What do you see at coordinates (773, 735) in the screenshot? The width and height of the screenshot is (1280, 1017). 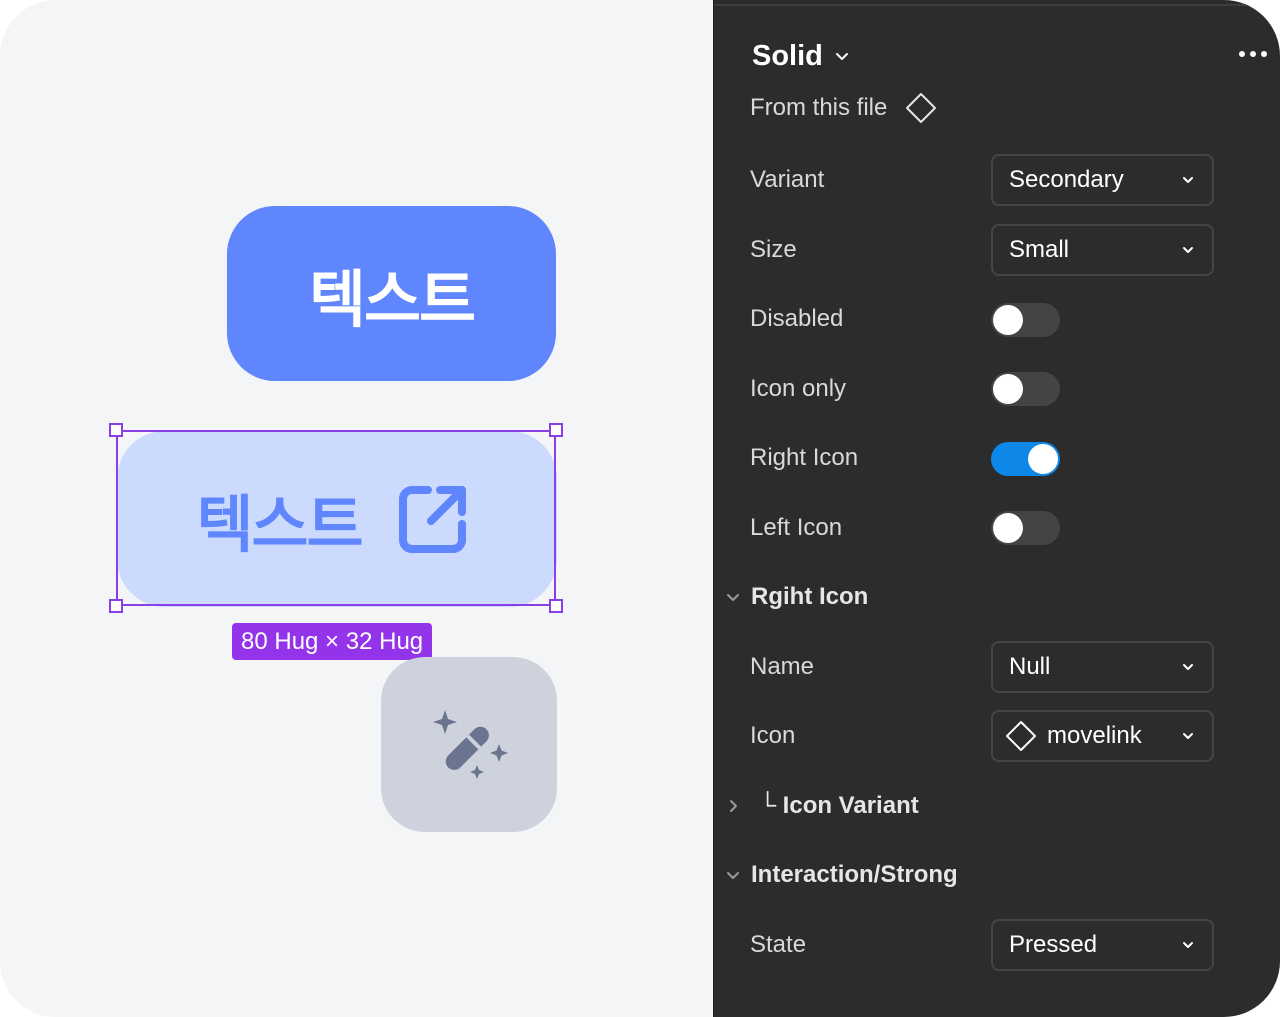 I see `icon-label: Icon` at bounding box center [773, 735].